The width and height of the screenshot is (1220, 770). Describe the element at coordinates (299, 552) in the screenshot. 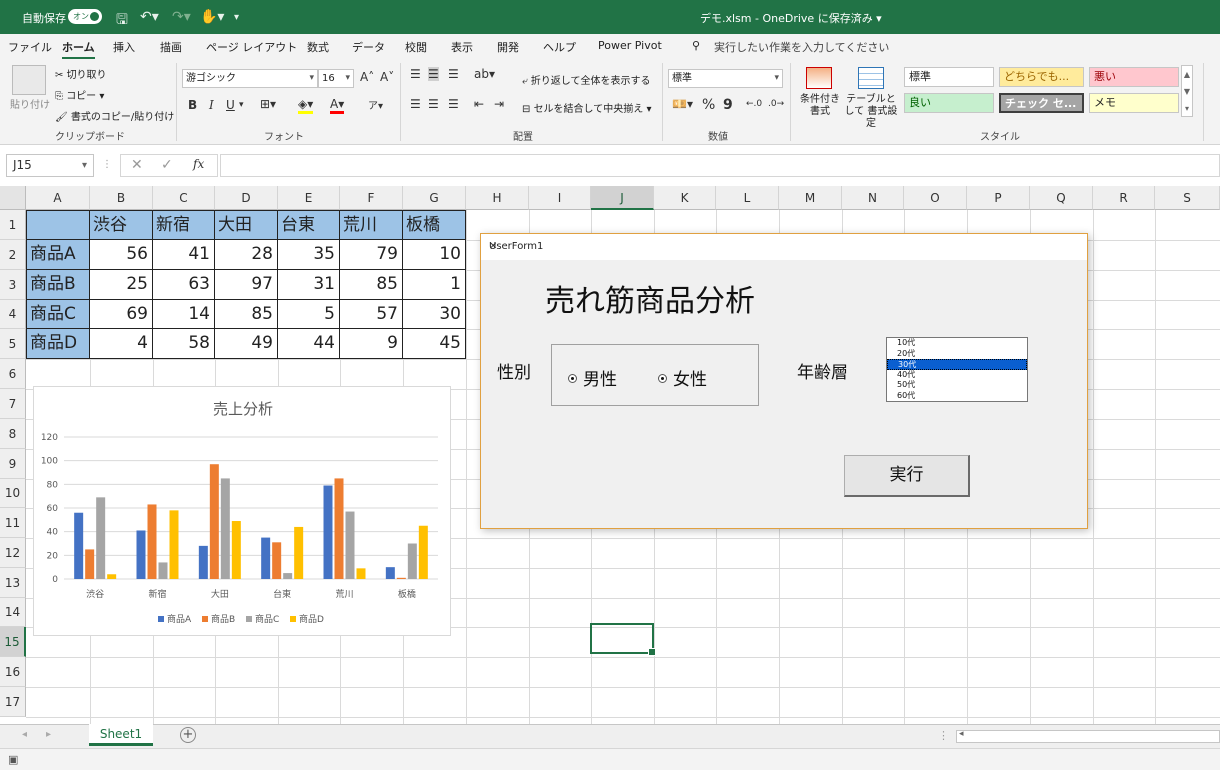

I see `bar-商品D-台東` at that location.